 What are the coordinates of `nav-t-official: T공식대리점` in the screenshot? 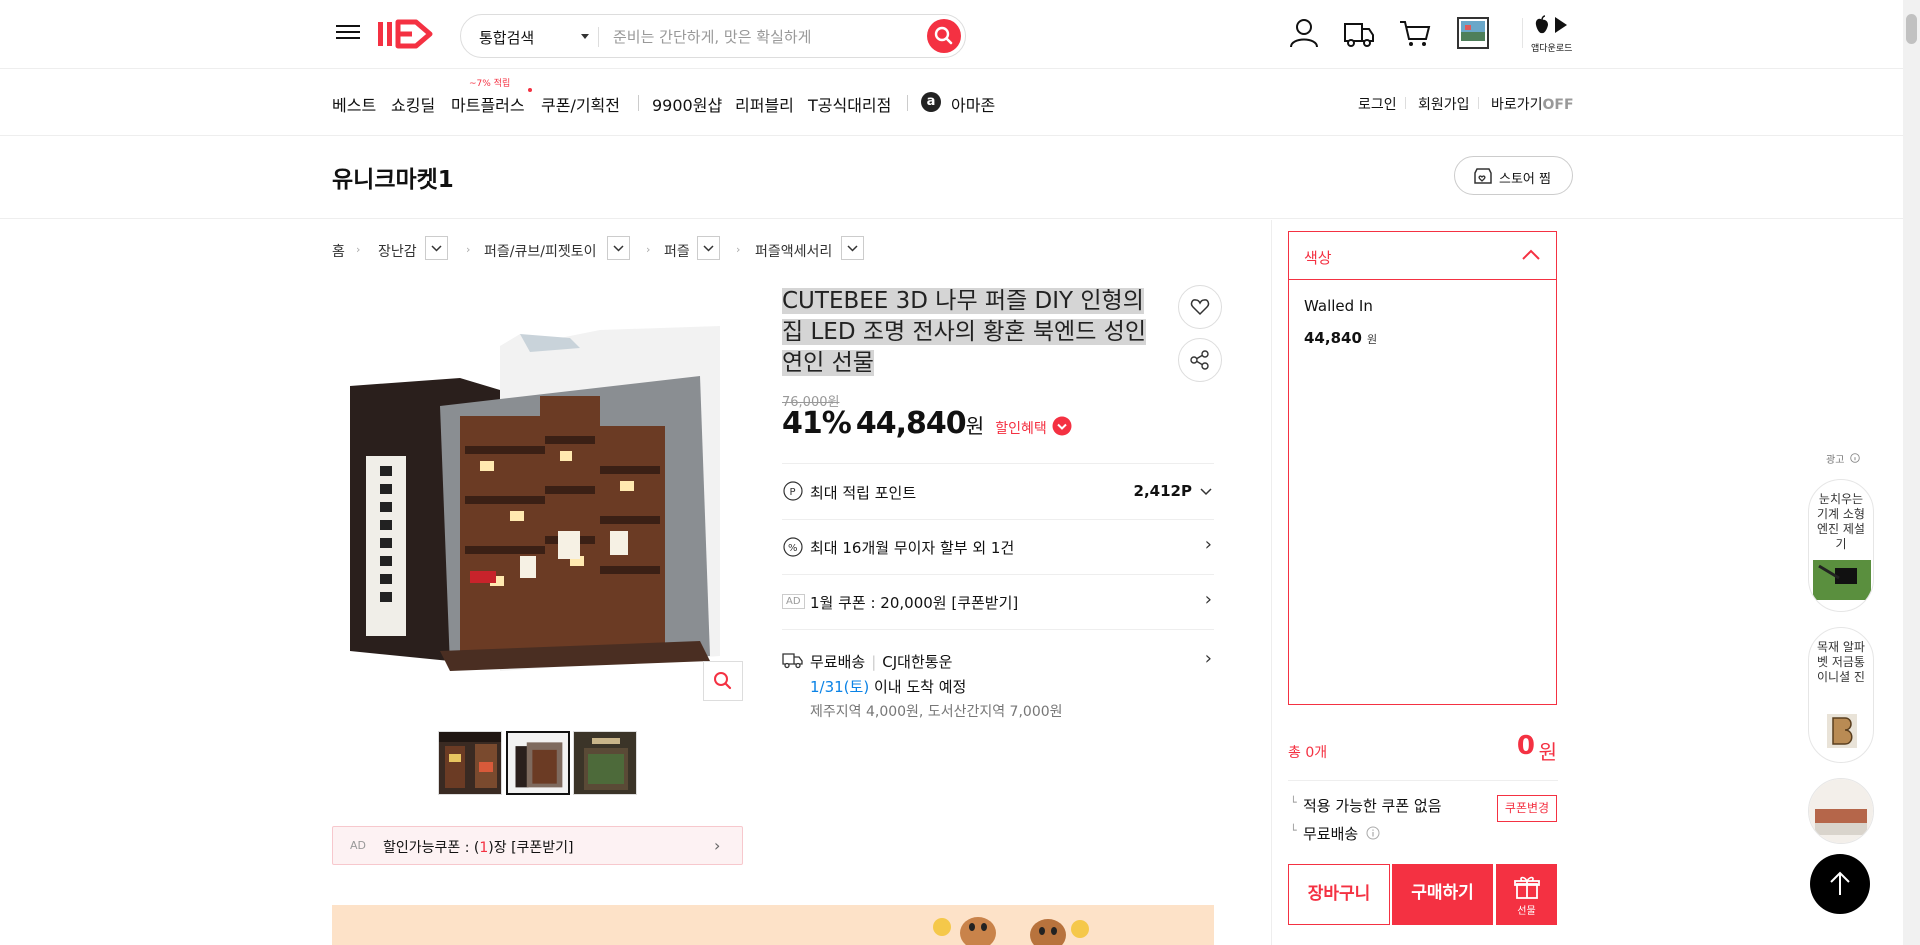 It's located at (849, 104).